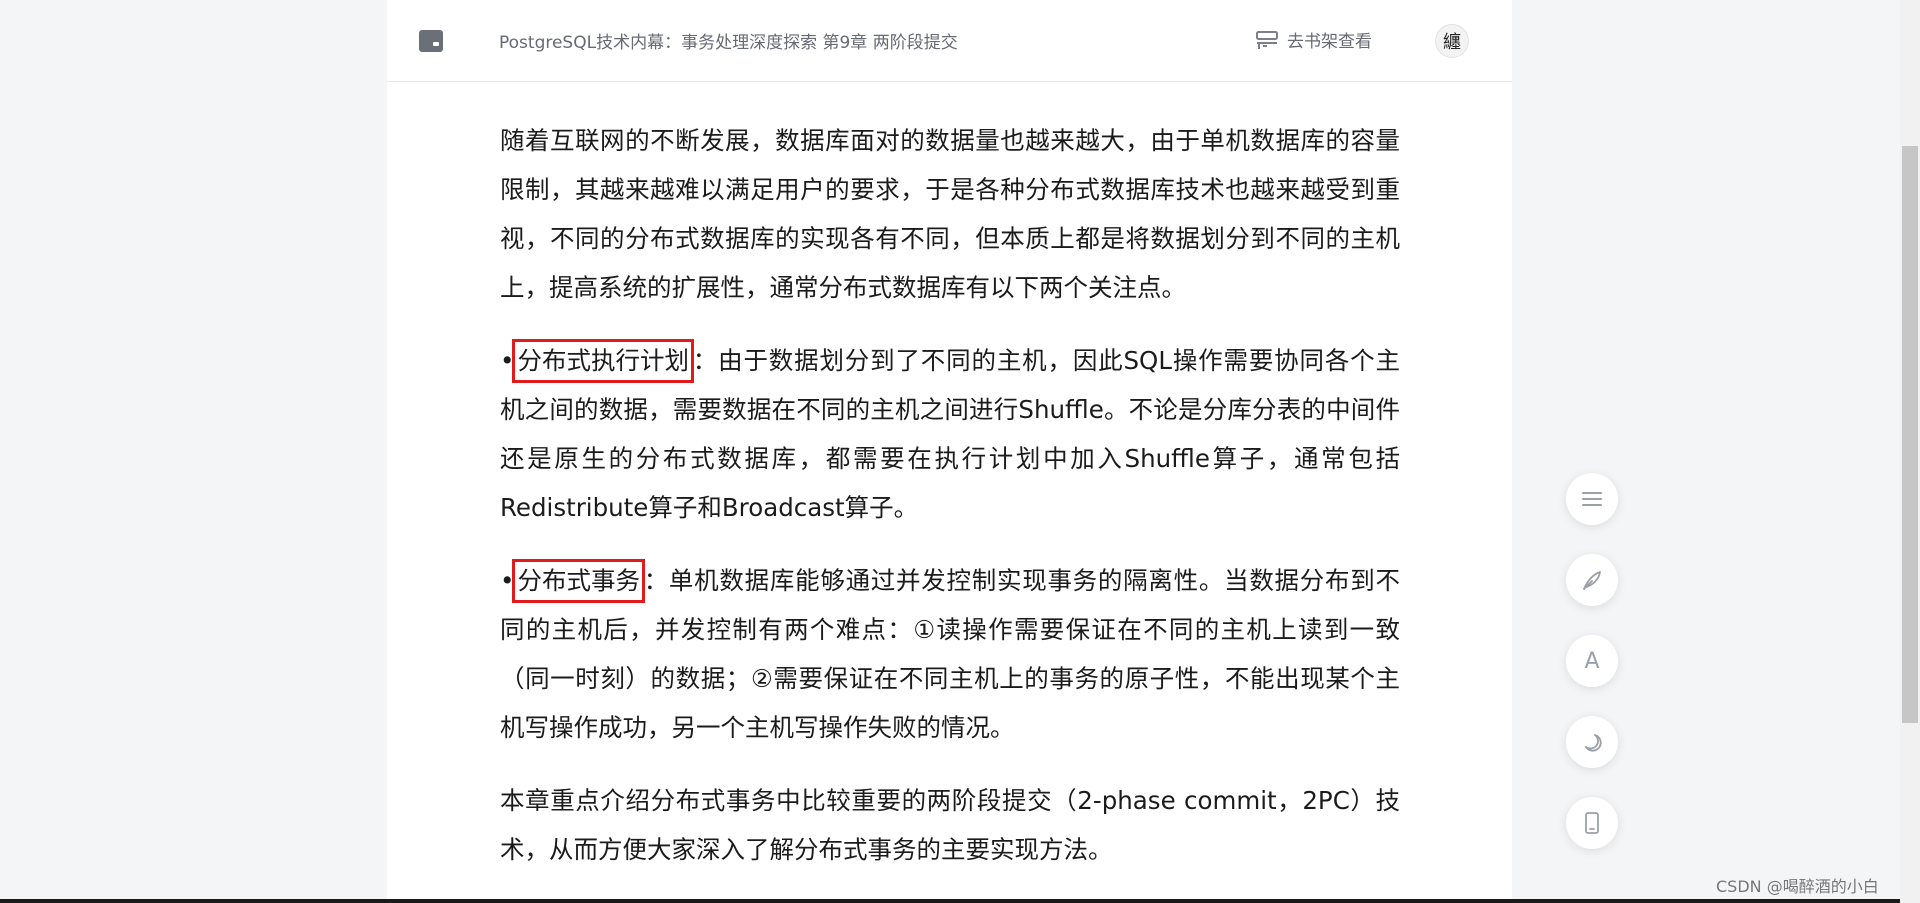 Image resolution: width=1920 pixels, height=903 pixels. What do you see at coordinates (728, 43) in the screenshot?
I see `book-chapter-title: PostgreSQL技术内幕：事务处理深度探索 第9章 两阶段提交` at bounding box center [728, 43].